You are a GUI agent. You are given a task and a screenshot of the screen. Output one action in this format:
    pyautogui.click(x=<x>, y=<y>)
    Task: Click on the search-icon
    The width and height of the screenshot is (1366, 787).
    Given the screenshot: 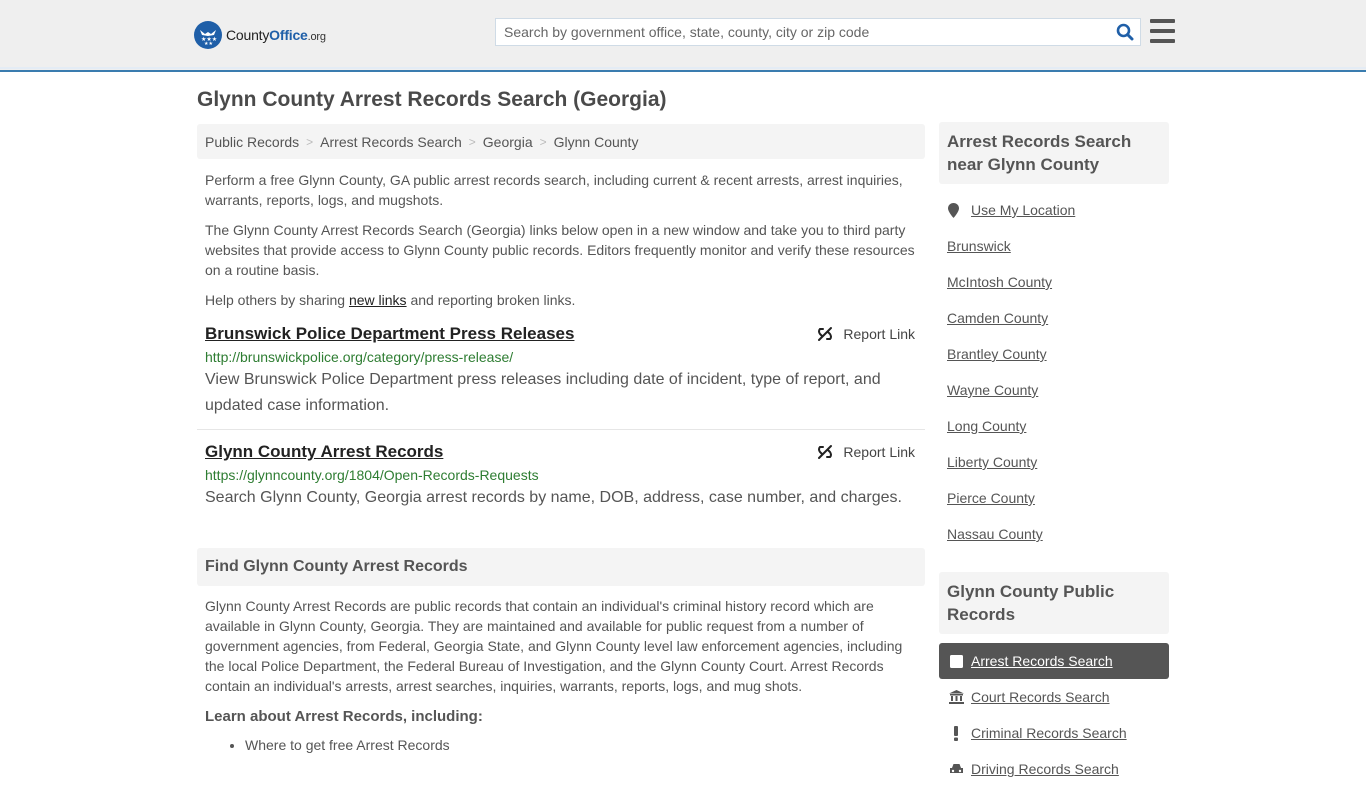 What is the action you would take?
    pyautogui.click(x=1125, y=32)
    